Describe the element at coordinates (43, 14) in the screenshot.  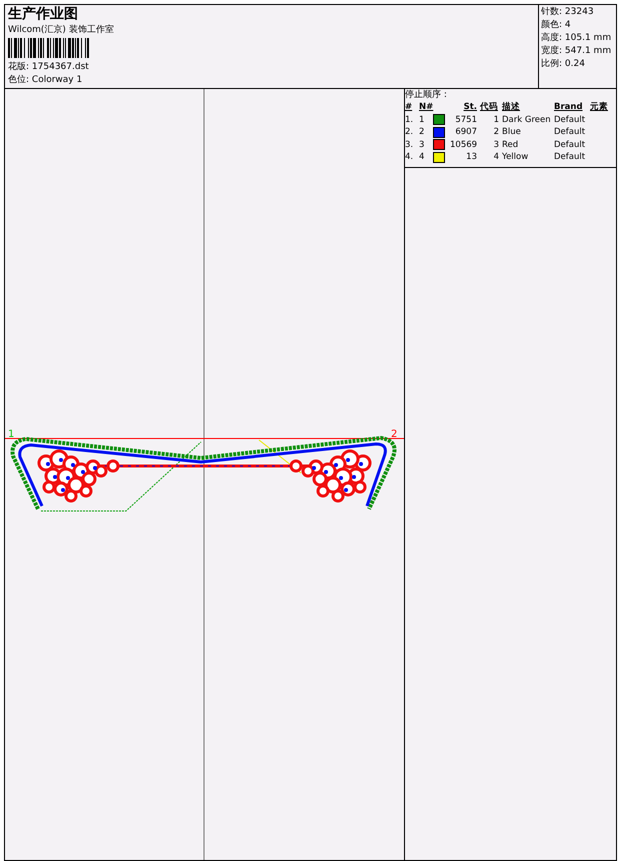
I see `sheet-title: 生产作业图` at that location.